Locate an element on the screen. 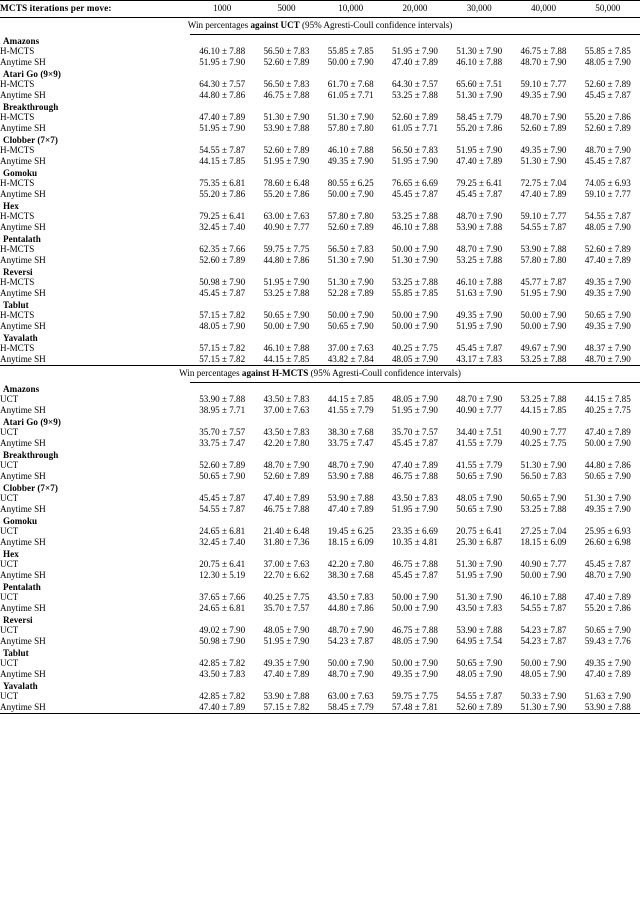  game-group-row: Pentalath is located at coordinates (320, 238).